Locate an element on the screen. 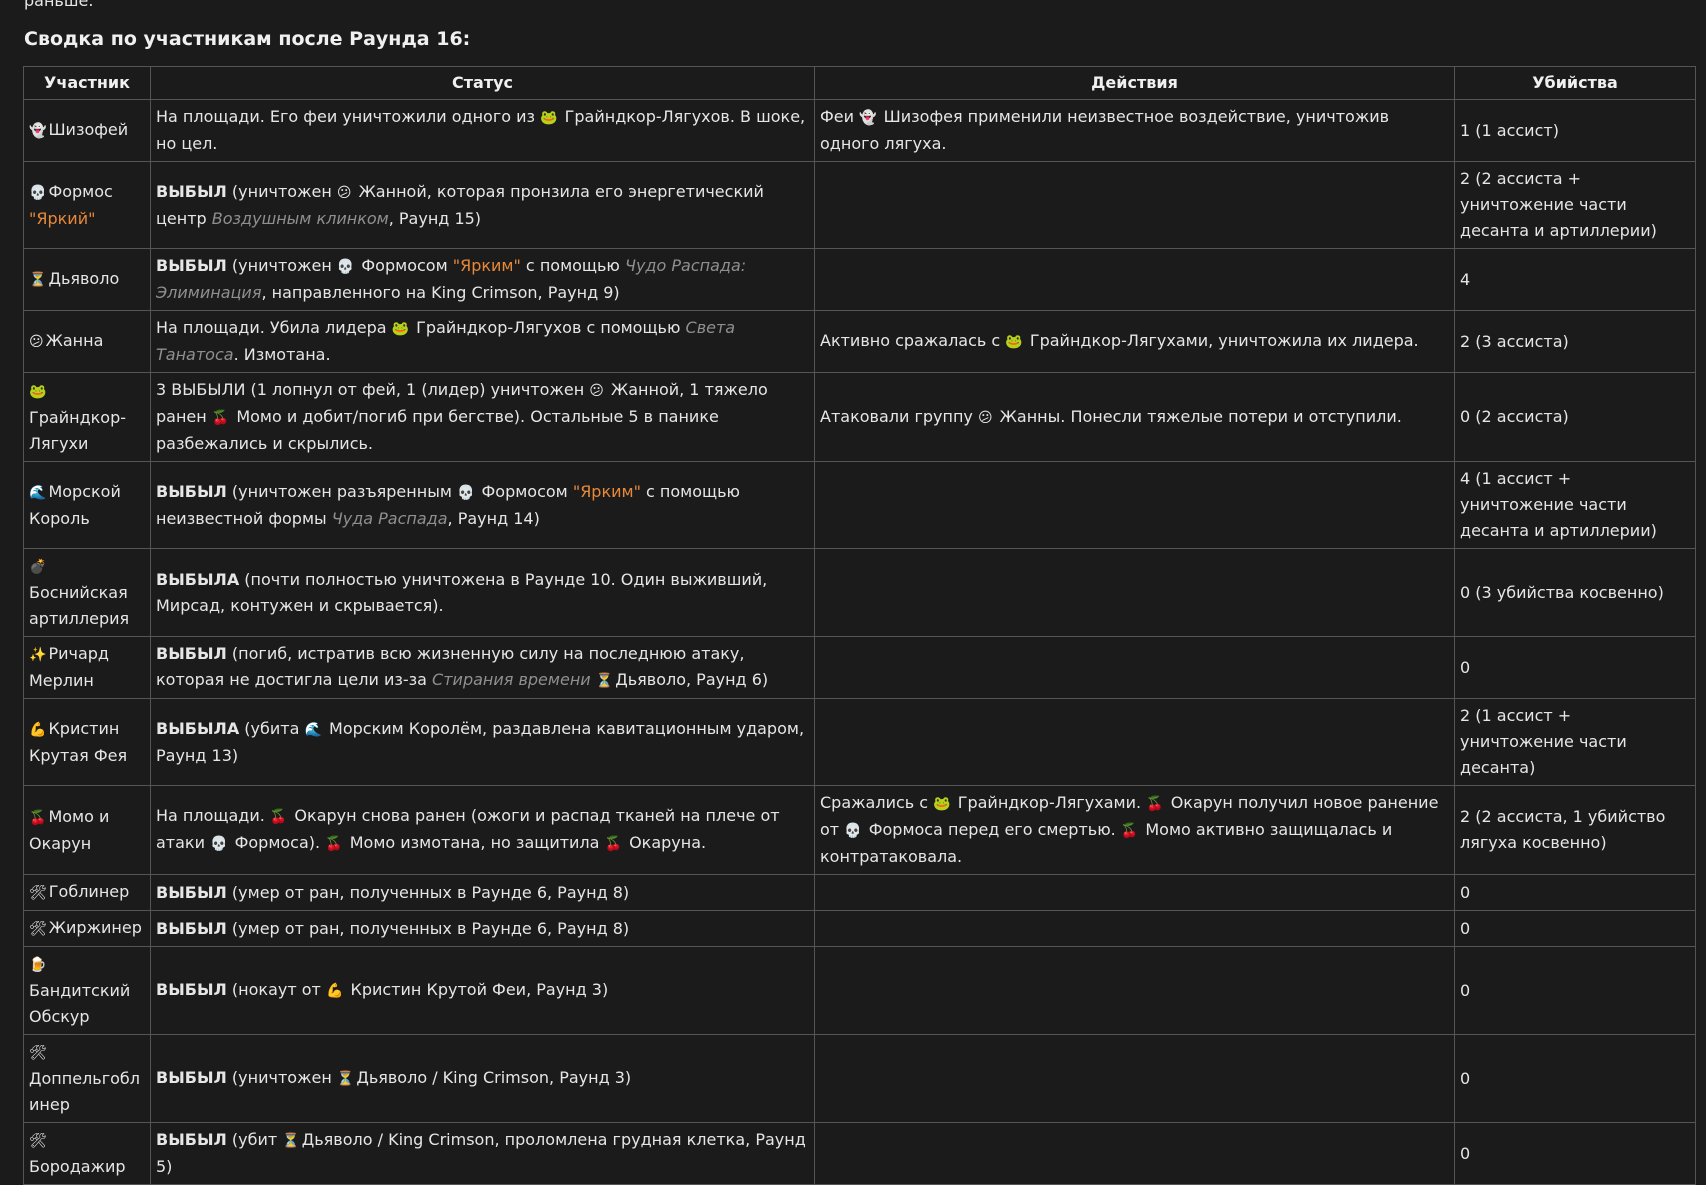 The width and height of the screenshot is (1706, 1185). nickname-highlight: "Ярким" is located at coordinates (606, 491).